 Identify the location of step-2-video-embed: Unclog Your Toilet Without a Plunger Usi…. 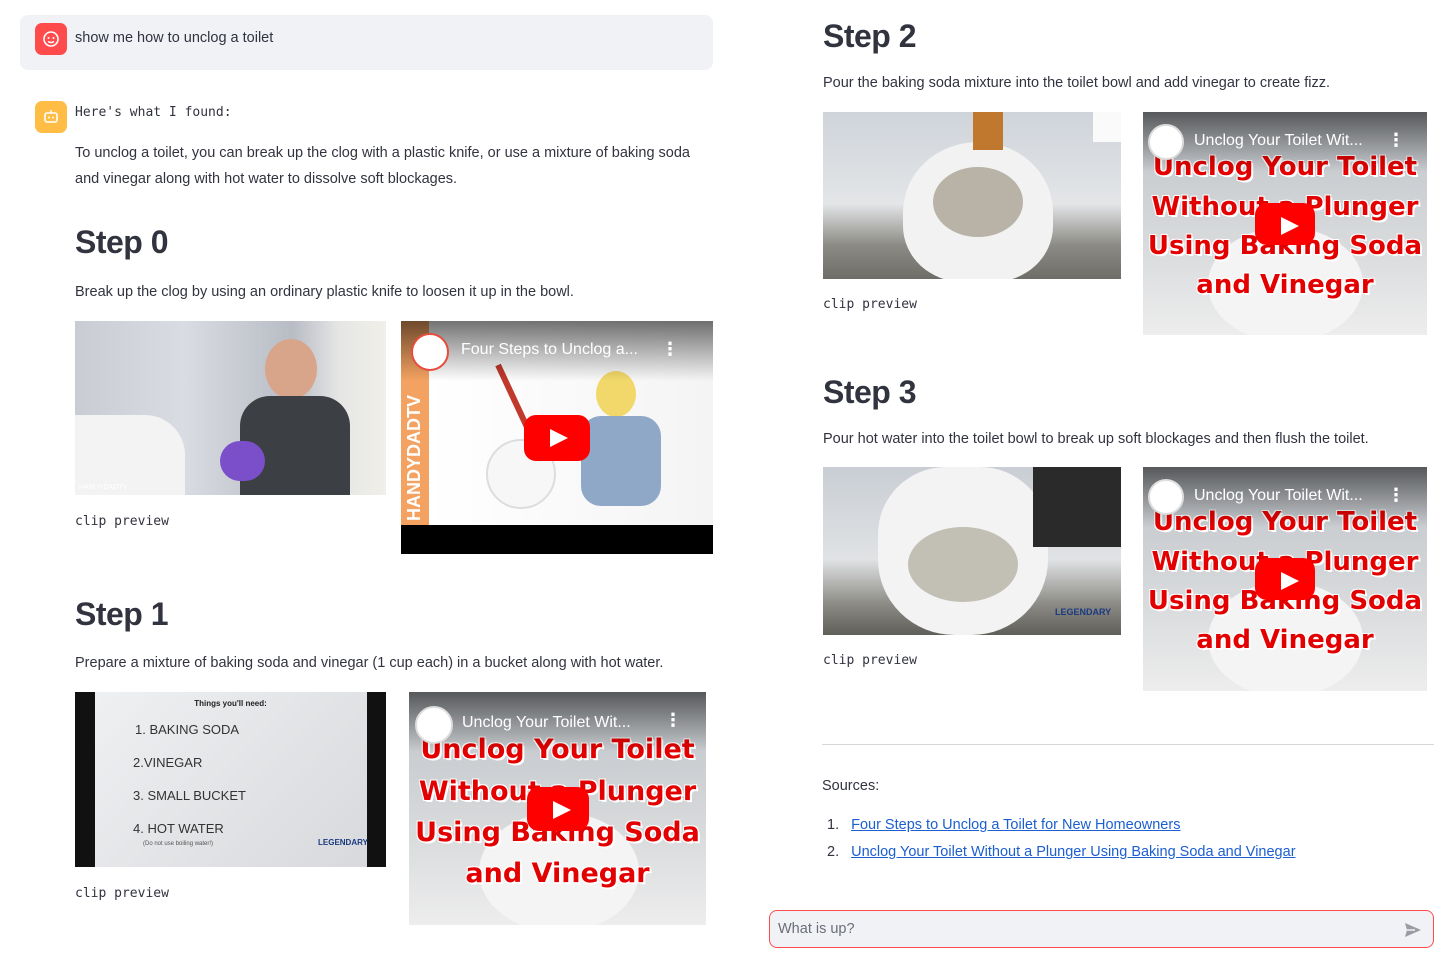
(1285, 223).